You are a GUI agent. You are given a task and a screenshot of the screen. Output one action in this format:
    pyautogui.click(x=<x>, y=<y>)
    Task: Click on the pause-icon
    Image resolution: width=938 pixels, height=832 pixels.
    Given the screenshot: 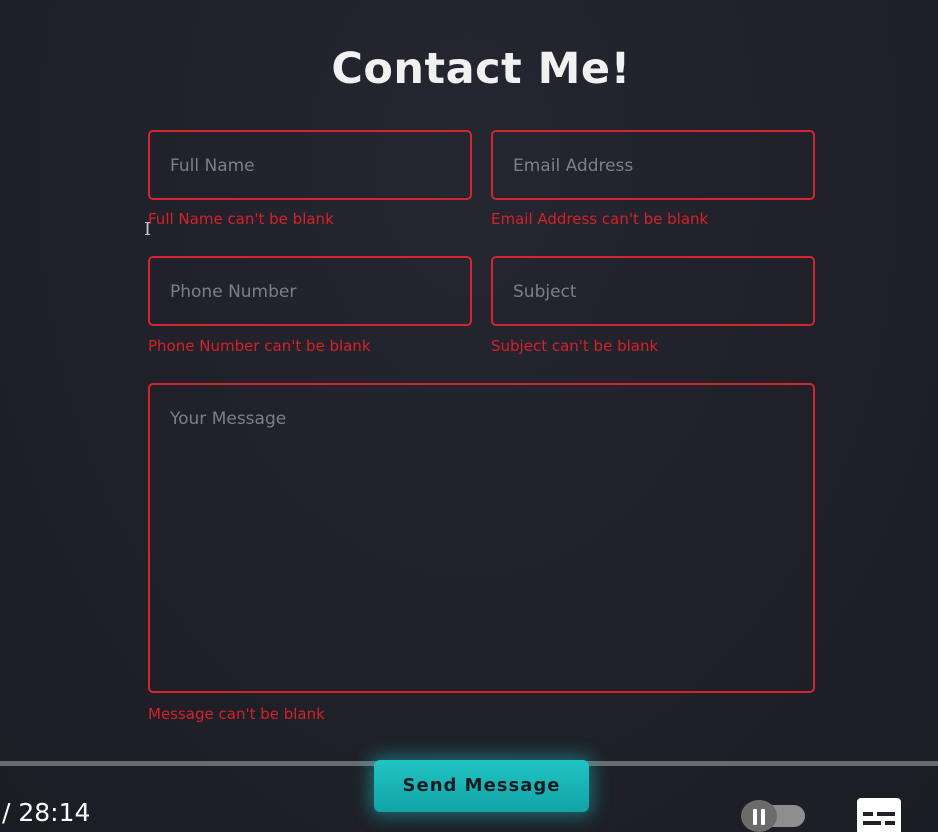 What is the action you would take?
    pyautogui.click(x=759, y=817)
    